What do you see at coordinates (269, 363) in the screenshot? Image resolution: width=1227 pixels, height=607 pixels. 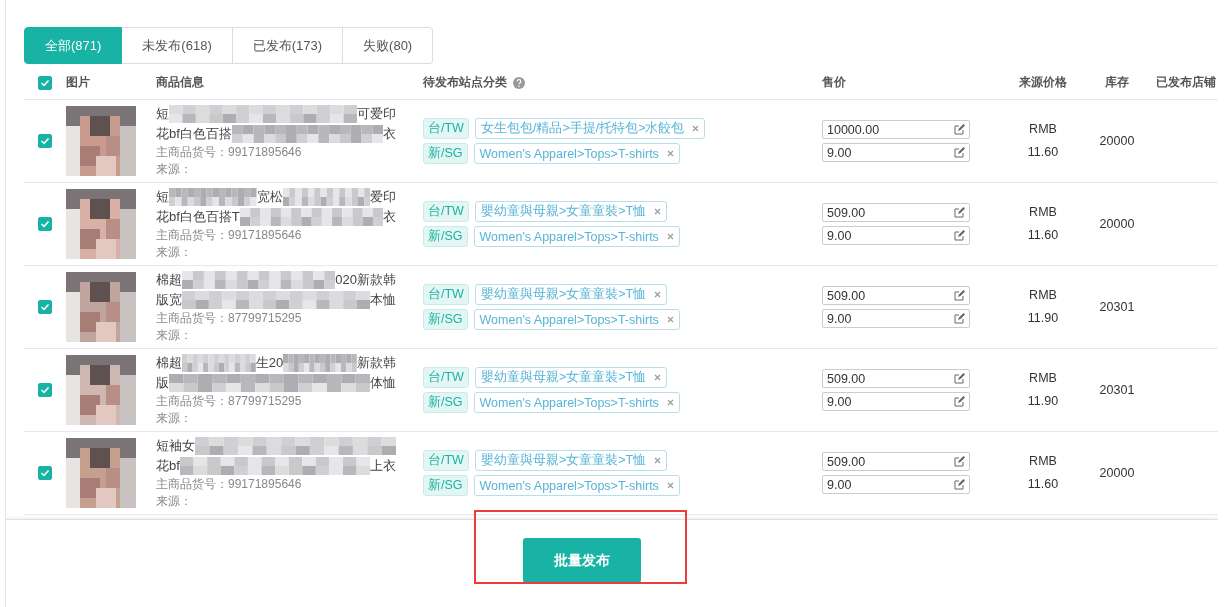 I see `product-title: 生20` at bounding box center [269, 363].